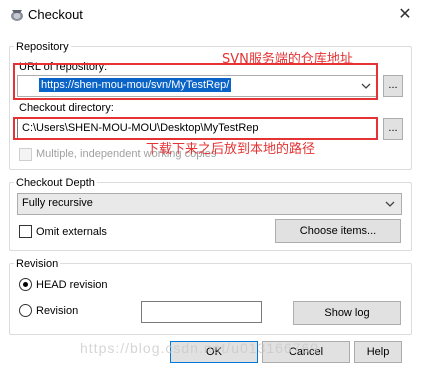  Describe the element at coordinates (25, 310) in the screenshot. I see `revision-radio` at that location.